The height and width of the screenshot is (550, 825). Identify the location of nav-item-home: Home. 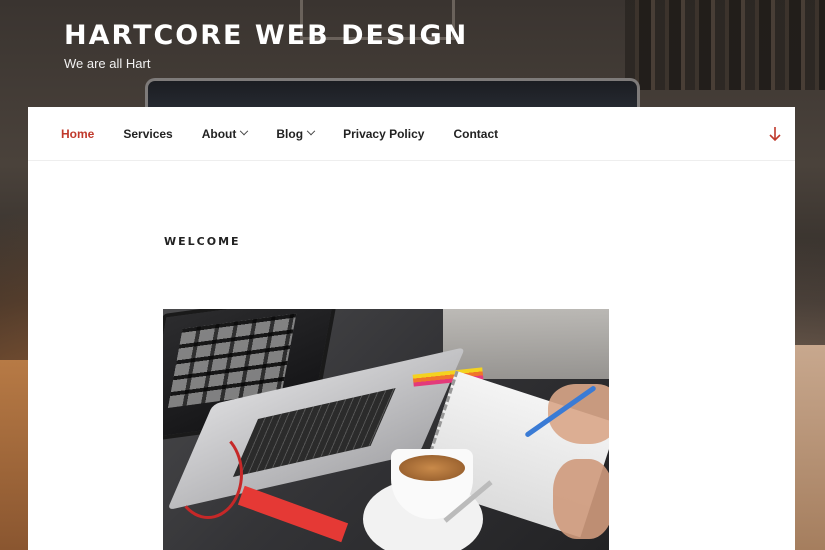
(77, 134).